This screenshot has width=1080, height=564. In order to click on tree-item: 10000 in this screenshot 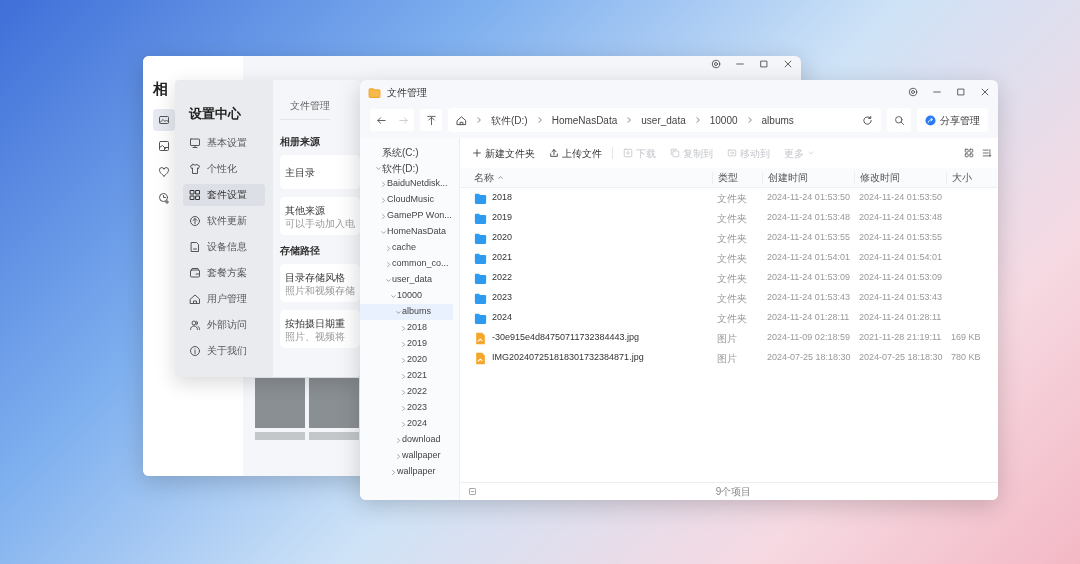, I will do `click(406, 296)`.